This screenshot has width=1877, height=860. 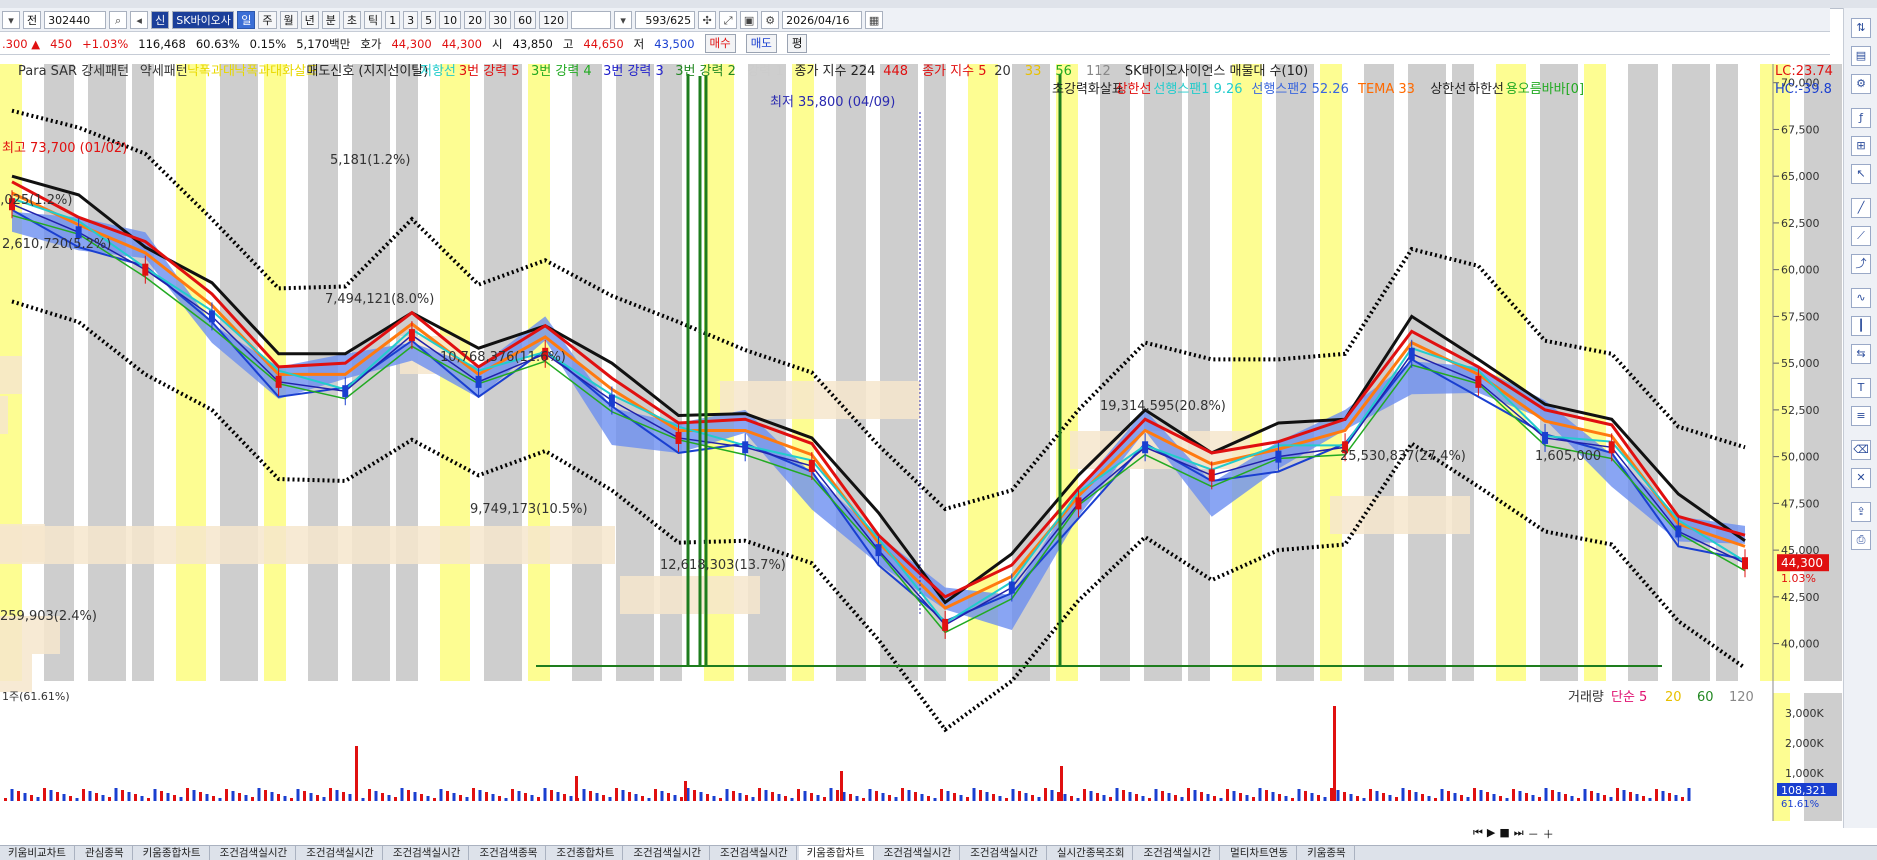 What do you see at coordinates (1861, 264) in the screenshot?
I see `auto-trend-icon: ⤴` at bounding box center [1861, 264].